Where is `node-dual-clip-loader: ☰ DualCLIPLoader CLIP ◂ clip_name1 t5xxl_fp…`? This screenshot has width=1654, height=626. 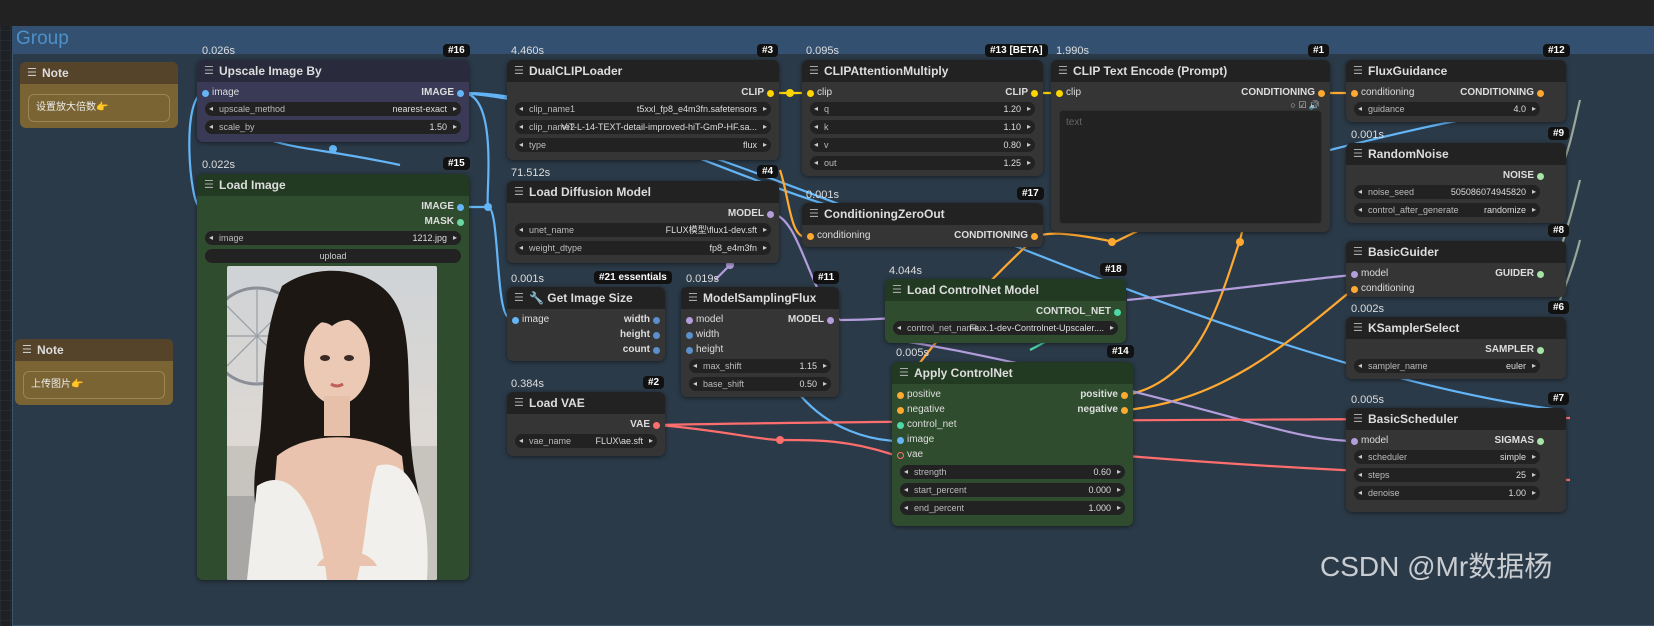 node-dual-clip-loader: ☰ DualCLIPLoader CLIP ◂ clip_name1 t5xxl_fp… is located at coordinates (643, 110).